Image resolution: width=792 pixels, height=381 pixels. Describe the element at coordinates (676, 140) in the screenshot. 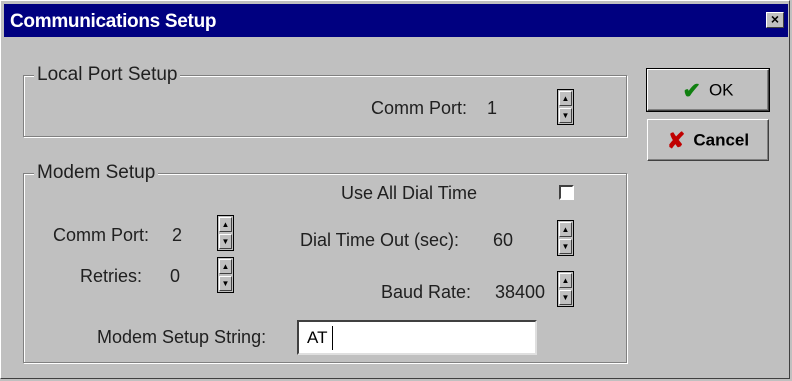

I see `x-icon: ✘` at that location.